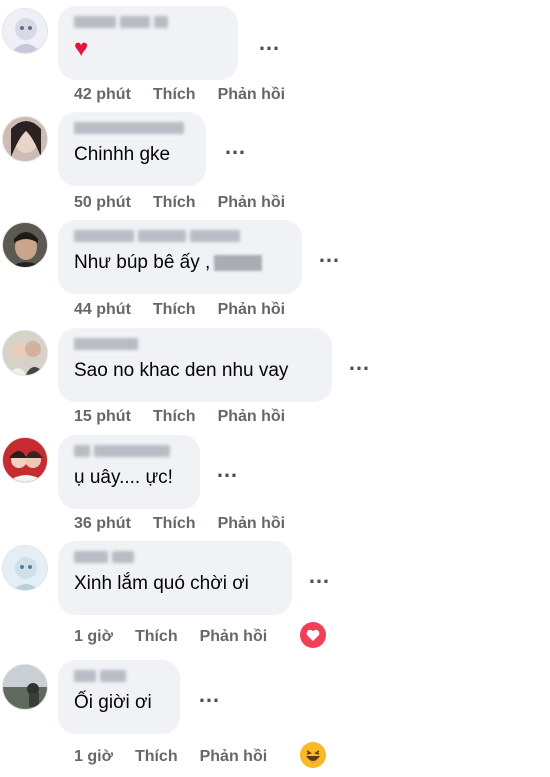 Image resolution: width=550 pixels, height=777 pixels. I want to click on comment-text: Xinh lắm quó chời ơi, so click(161, 583).